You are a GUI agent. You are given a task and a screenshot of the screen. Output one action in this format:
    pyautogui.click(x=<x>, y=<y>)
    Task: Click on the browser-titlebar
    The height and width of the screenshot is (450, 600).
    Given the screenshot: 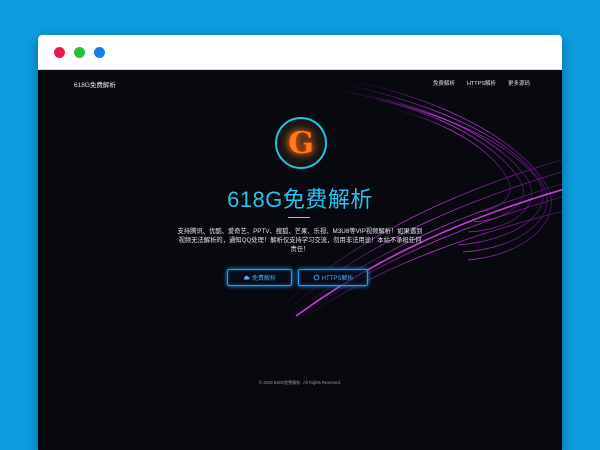 What is the action you would take?
    pyautogui.click(x=300, y=52)
    